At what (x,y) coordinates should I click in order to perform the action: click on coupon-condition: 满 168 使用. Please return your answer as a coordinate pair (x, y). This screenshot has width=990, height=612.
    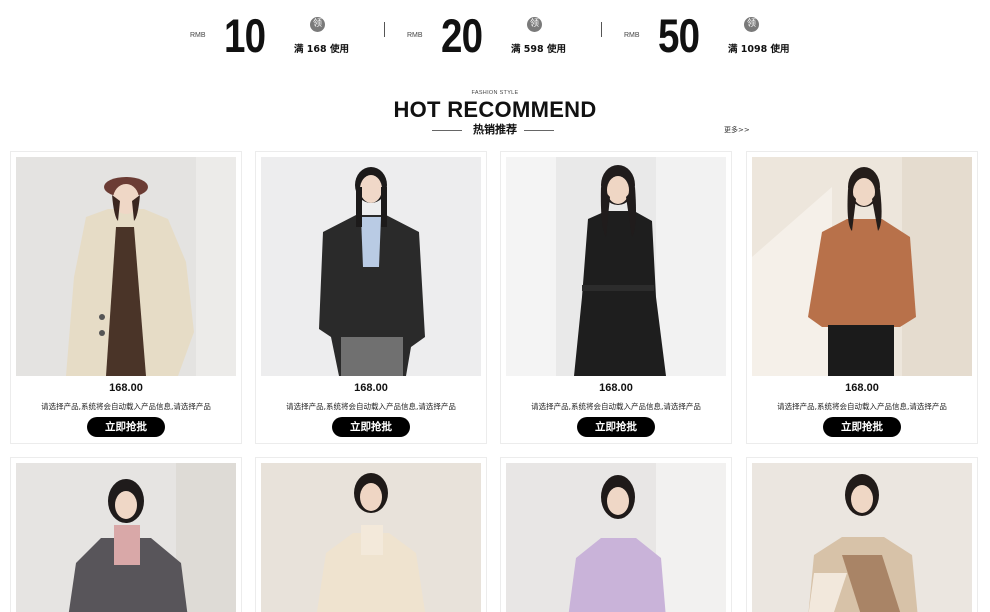
    Looking at the image, I should click on (321, 49).